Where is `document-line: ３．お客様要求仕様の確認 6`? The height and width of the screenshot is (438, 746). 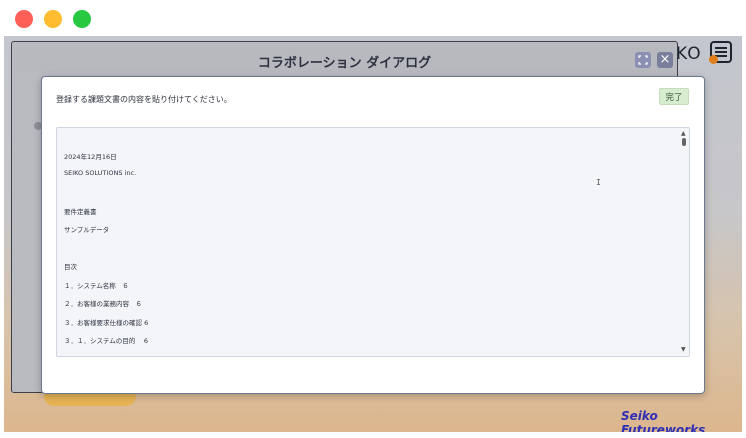 document-line: ３．お客様要求仕様の確認 6 is located at coordinates (106, 323).